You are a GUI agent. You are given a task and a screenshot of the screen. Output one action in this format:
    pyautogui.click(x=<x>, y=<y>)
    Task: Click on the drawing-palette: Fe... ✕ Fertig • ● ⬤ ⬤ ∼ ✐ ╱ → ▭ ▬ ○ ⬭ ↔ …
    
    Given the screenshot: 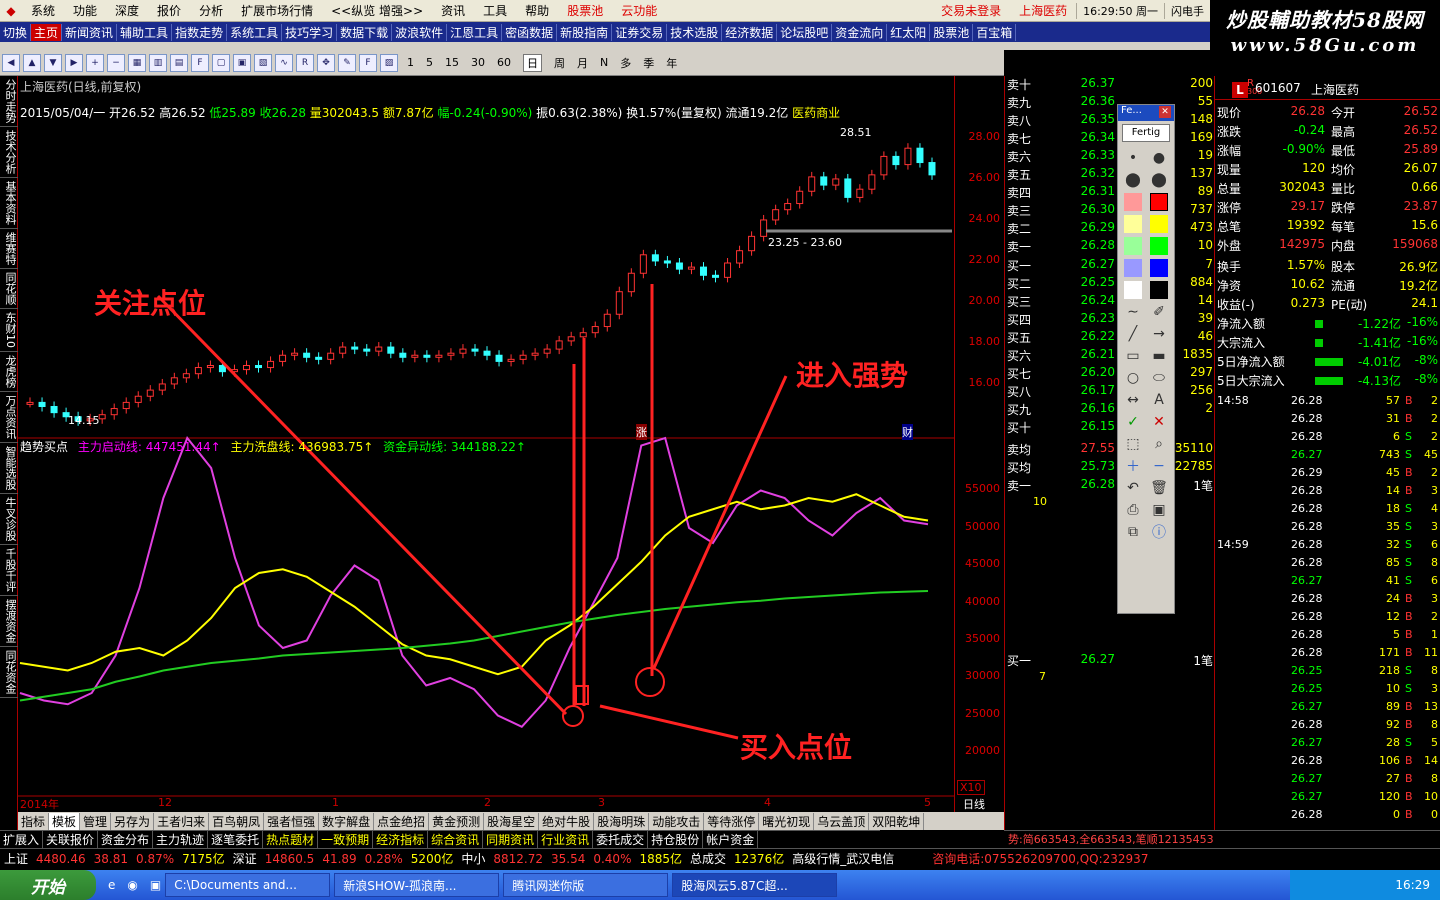 What is the action you would take?
    pyautogui.click(x=1146, y=359)
    